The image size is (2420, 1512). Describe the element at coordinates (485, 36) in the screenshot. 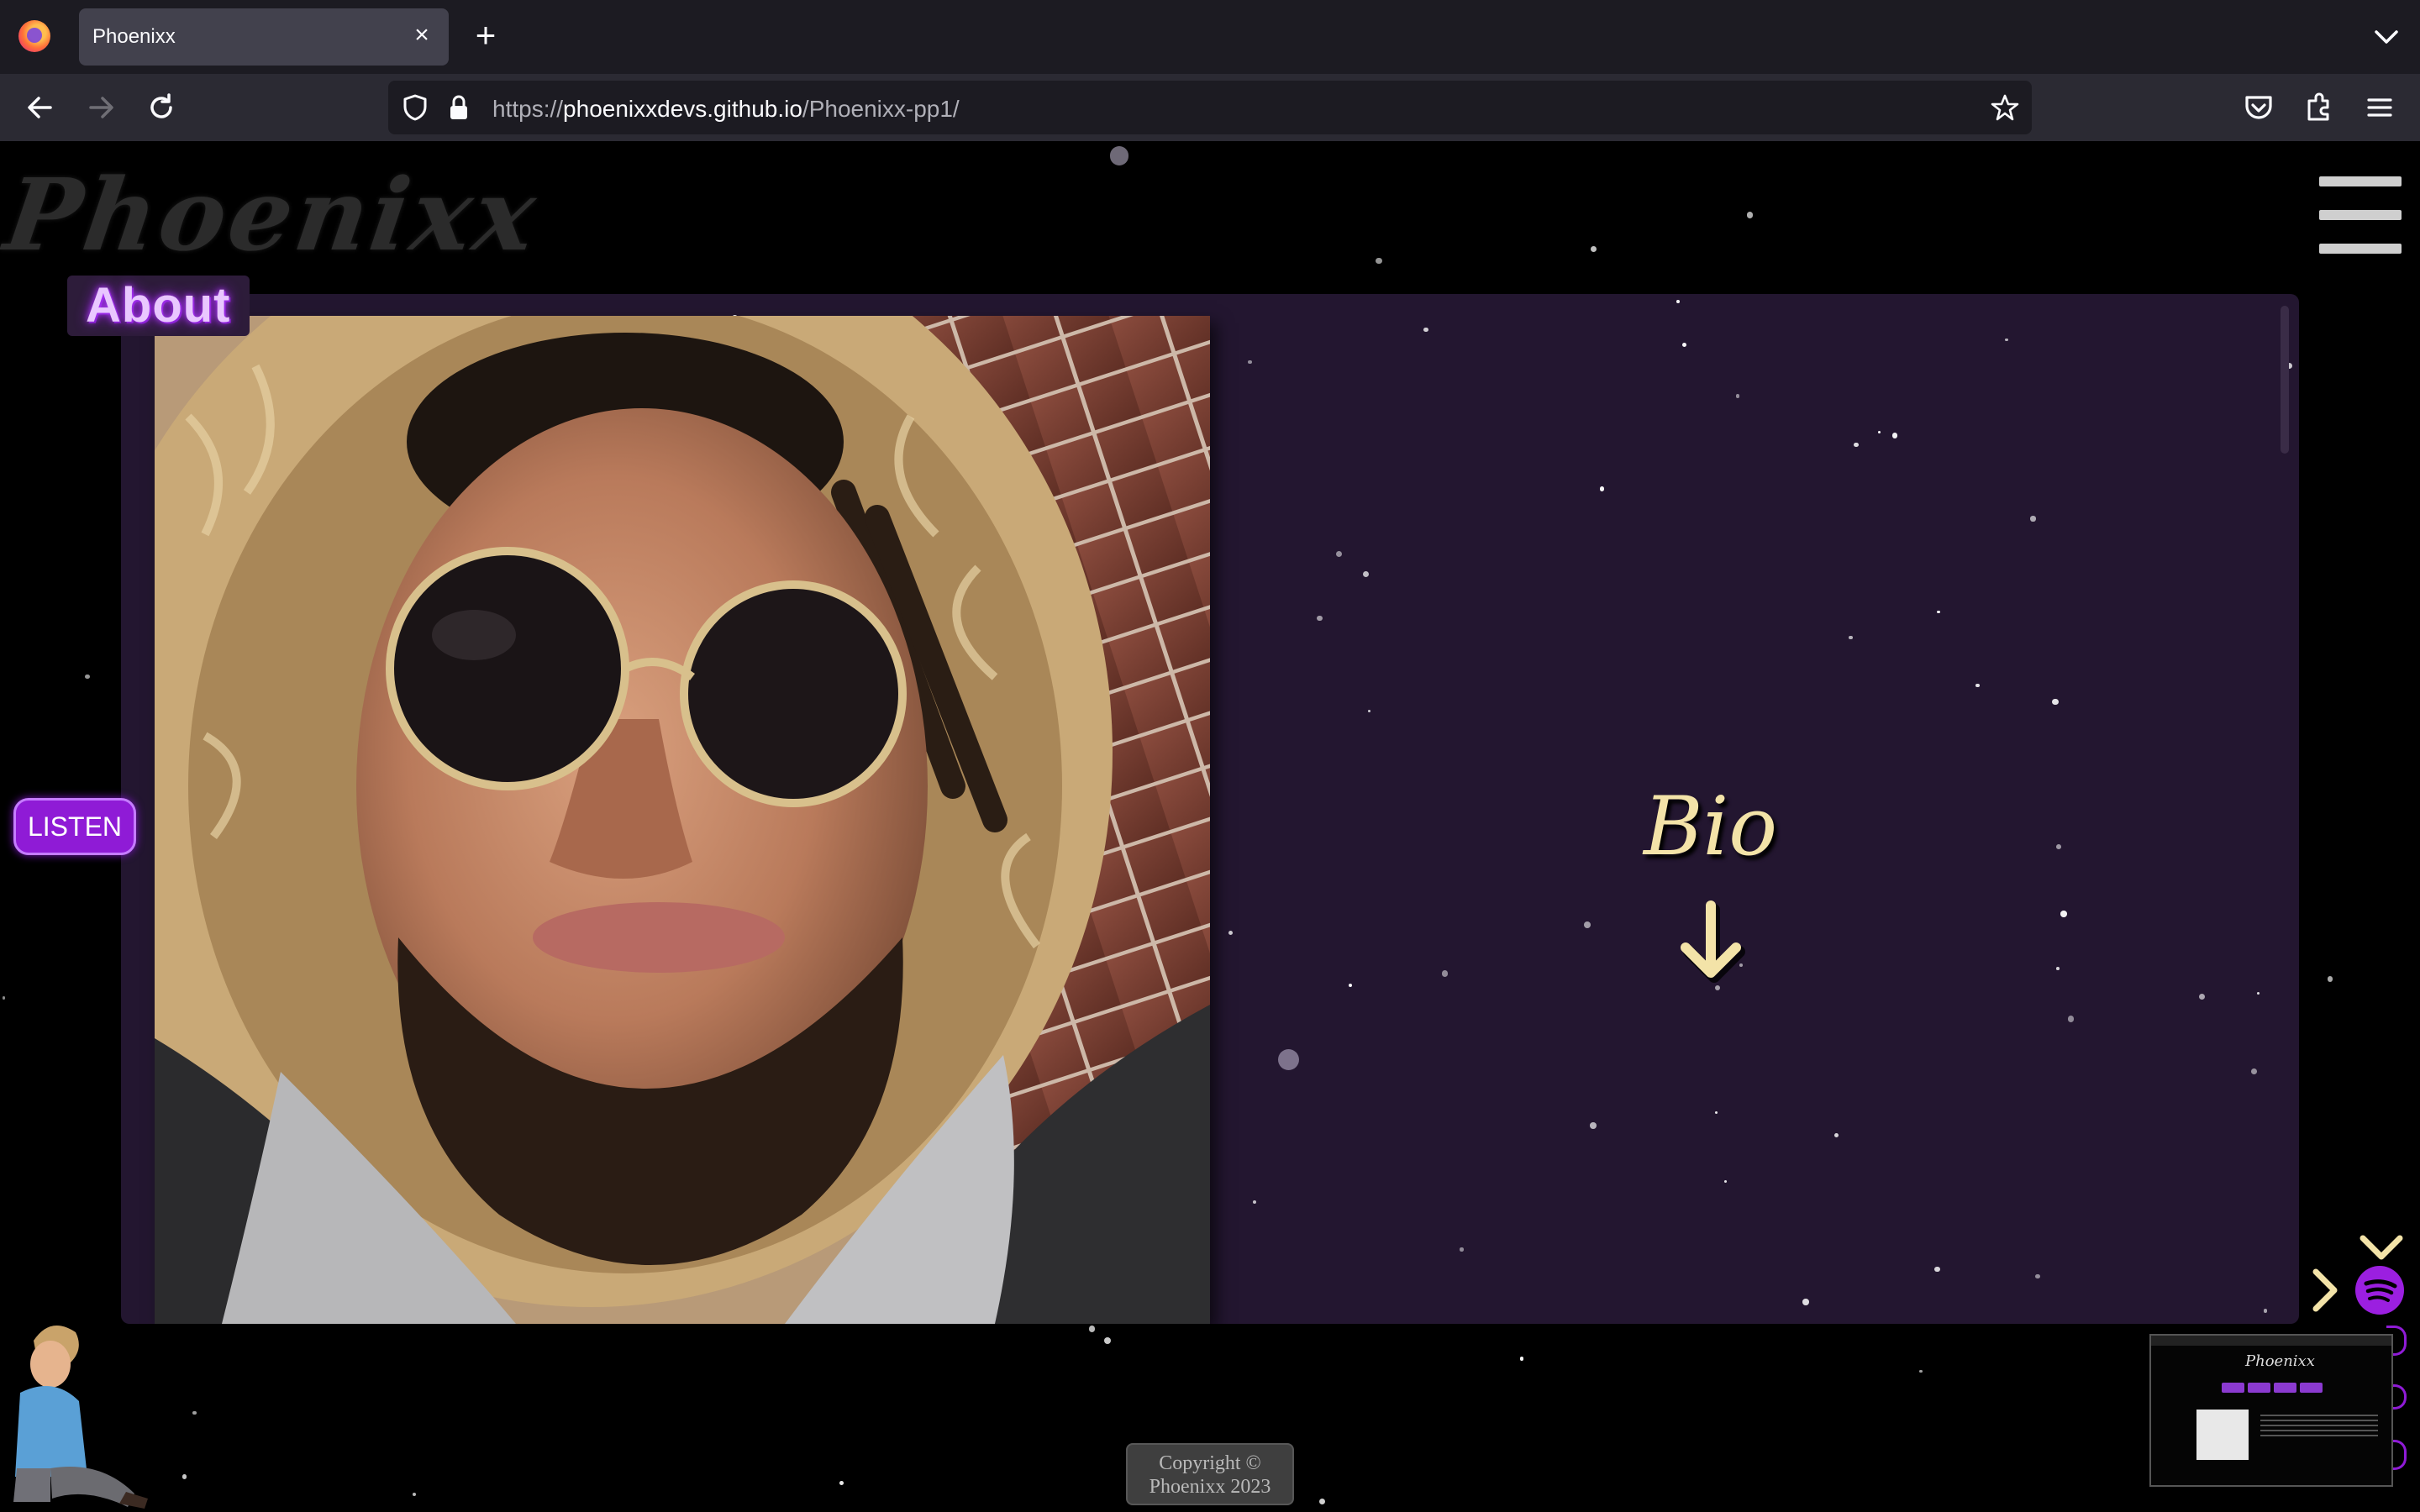

I see `plus-icon: +` at that location.